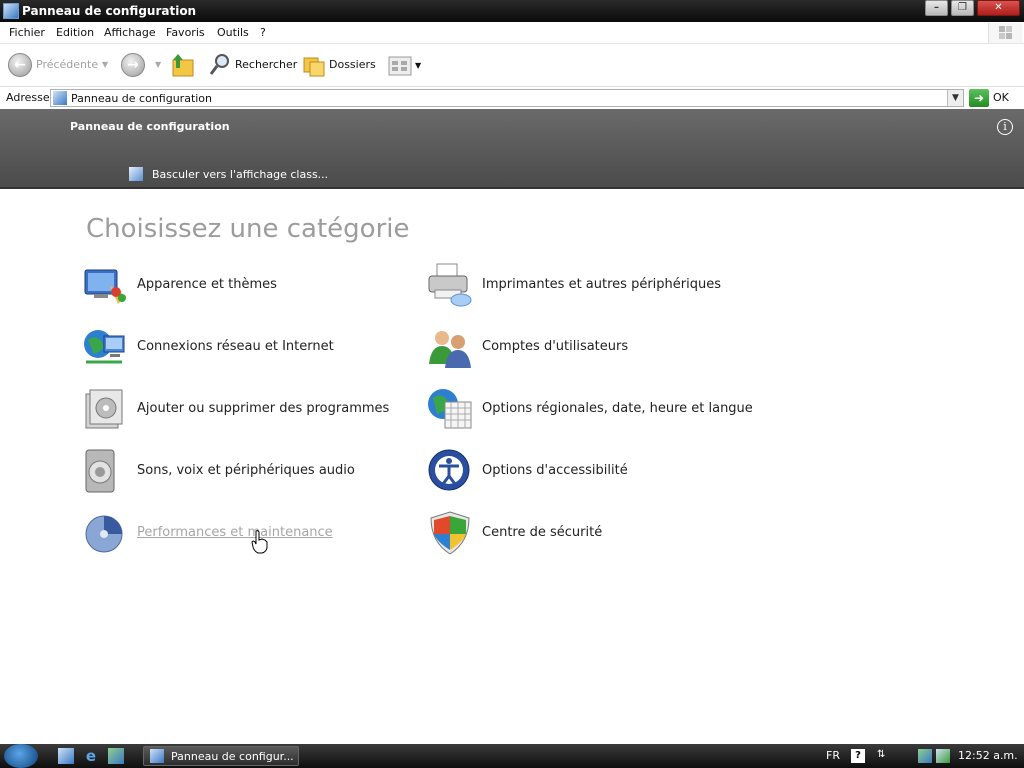 The height and width of the screenshot is (768, 1024). Describe the element at coordinates (136, 174) in the screenshot. I see `switch-view-icon` at that location.